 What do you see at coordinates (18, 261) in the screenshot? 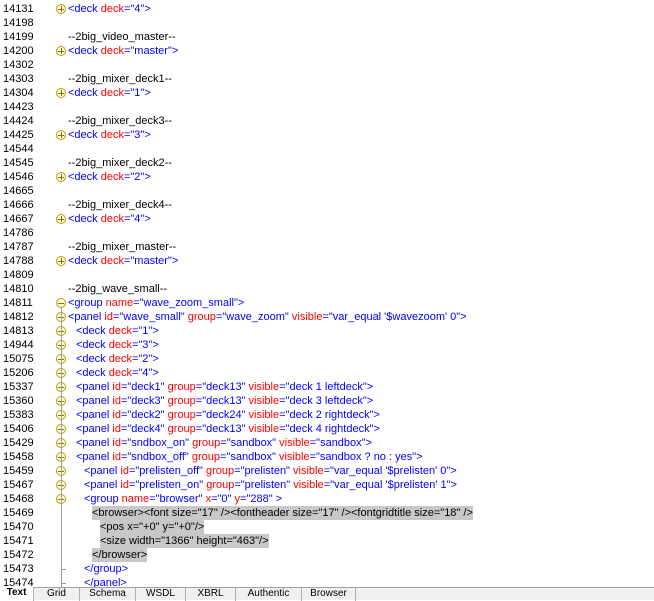
I see `line-number: 14788` at bounding box center [18, 261].